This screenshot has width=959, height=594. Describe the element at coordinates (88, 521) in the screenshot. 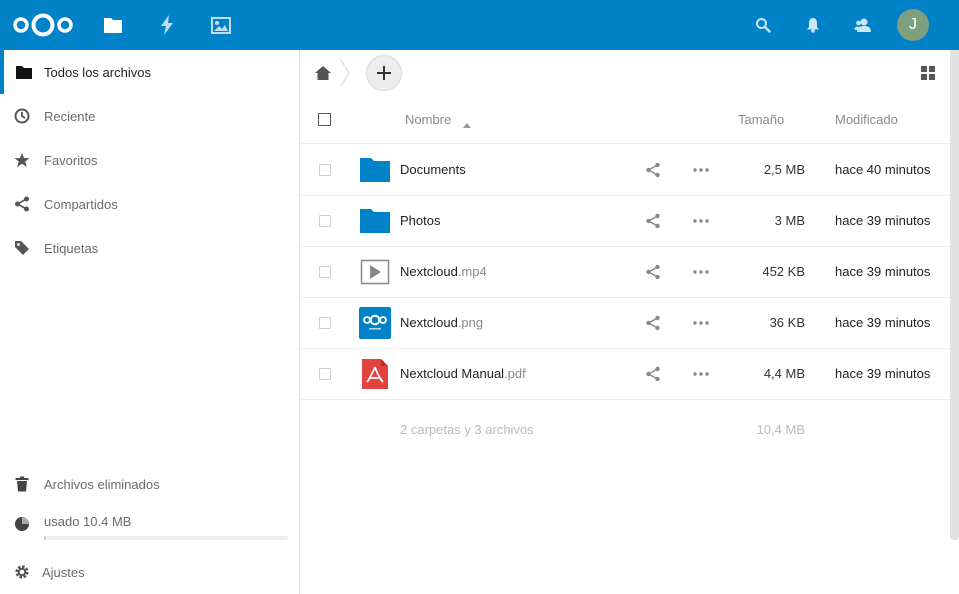

I see `quota-text: usado 10.4 MB` at that location.